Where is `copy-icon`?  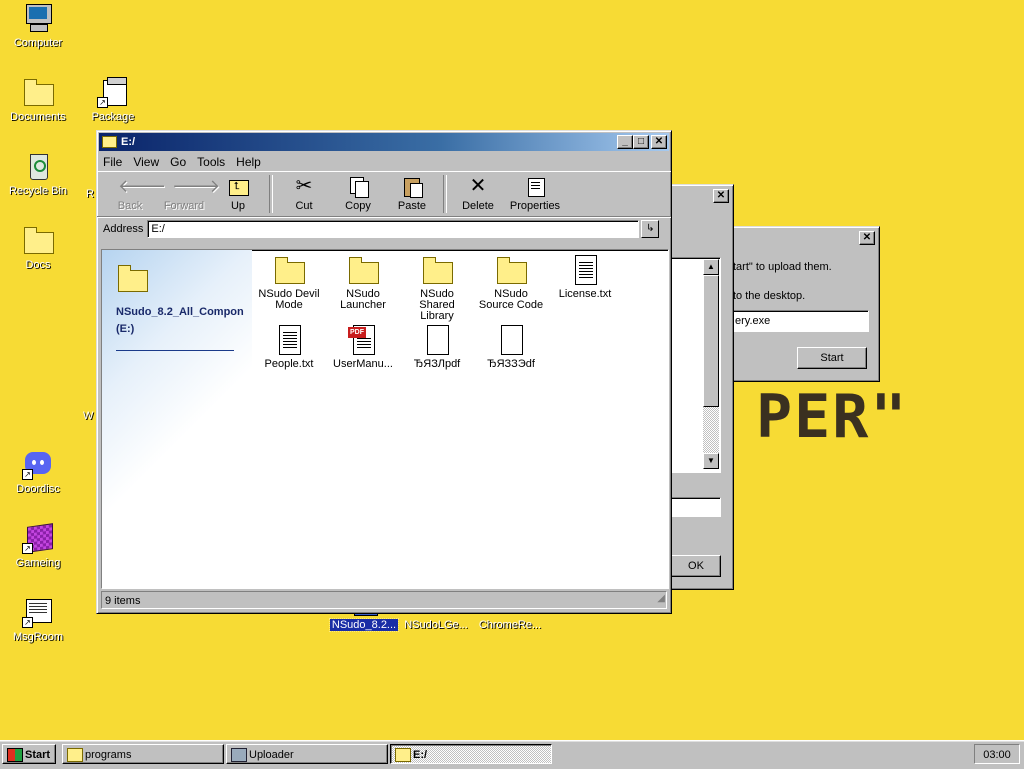
copy-icon is located at coordinates (358, 186).